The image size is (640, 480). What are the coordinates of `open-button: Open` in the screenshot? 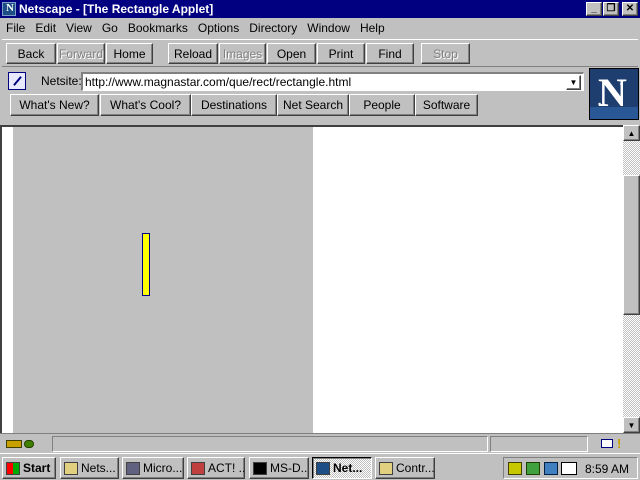 It's located at (291, 53).